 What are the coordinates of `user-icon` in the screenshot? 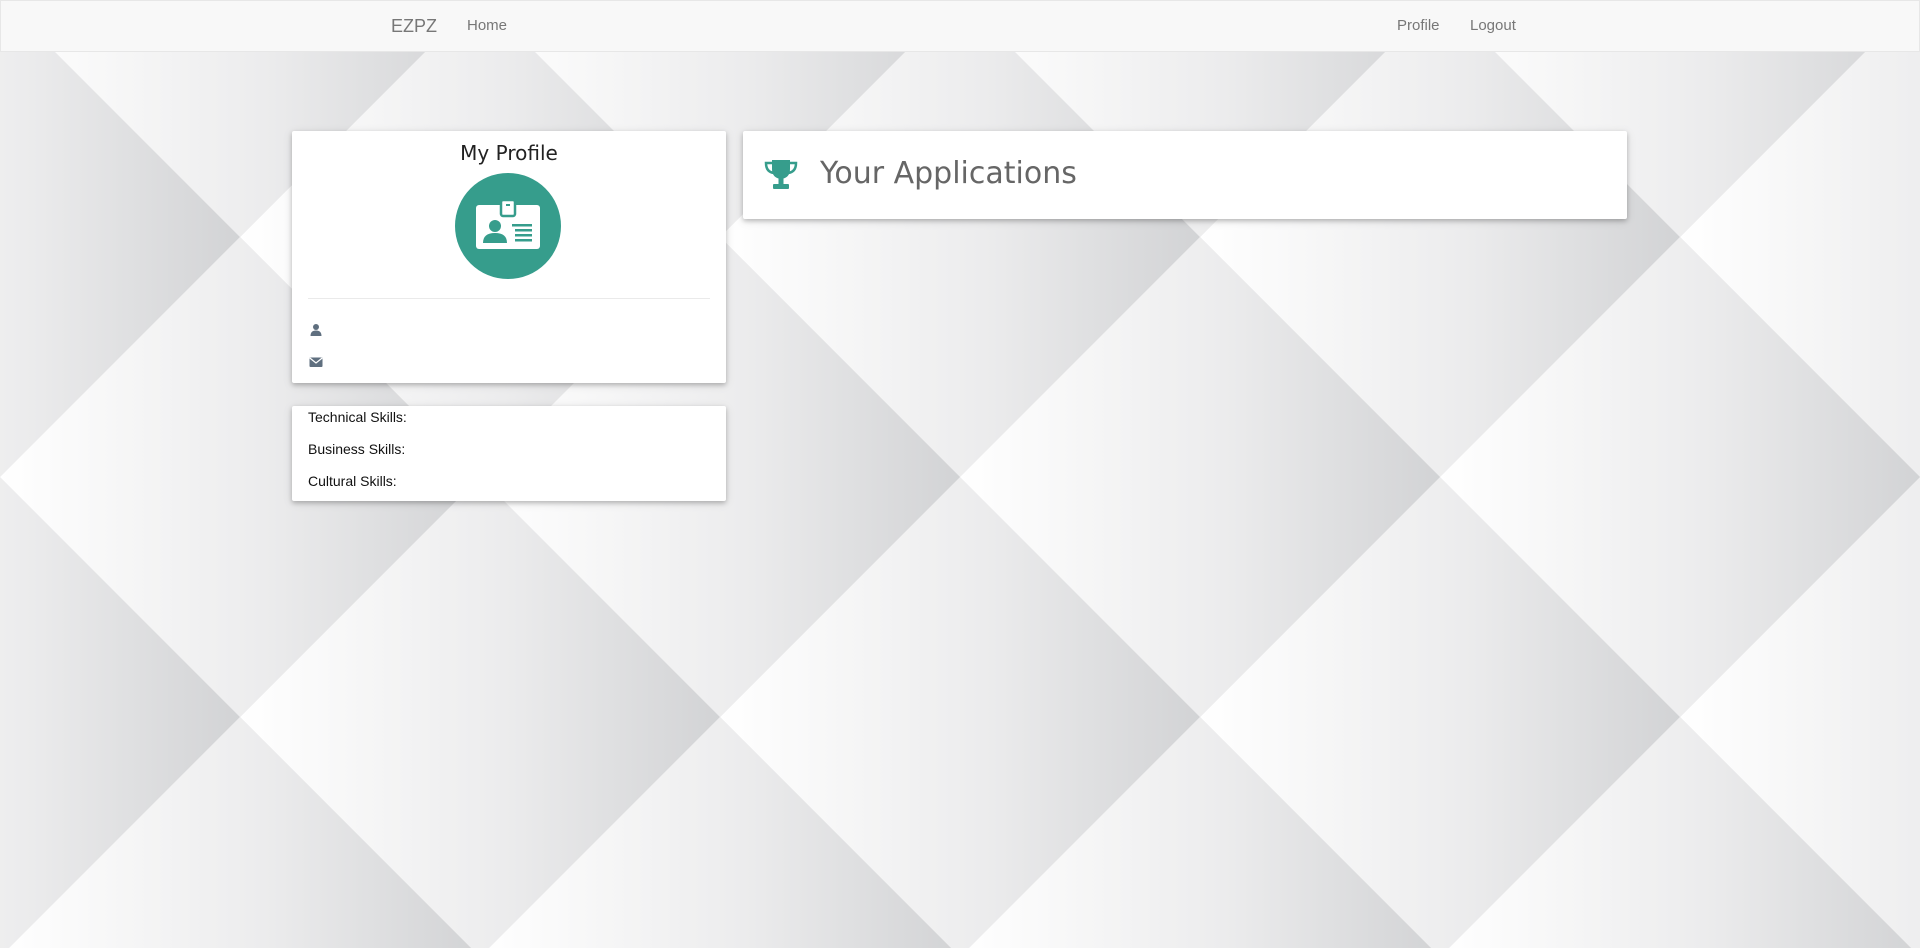 It's located at (316, 330).